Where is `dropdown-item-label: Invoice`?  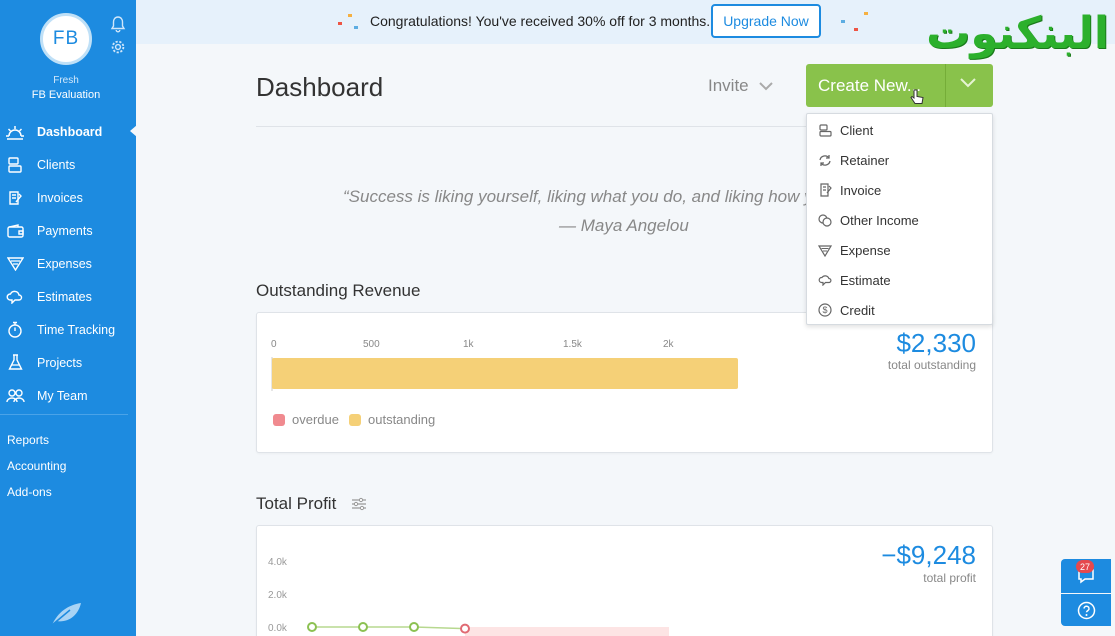 dropdown-item-label: Invoice is located at coordinates (861, 190).